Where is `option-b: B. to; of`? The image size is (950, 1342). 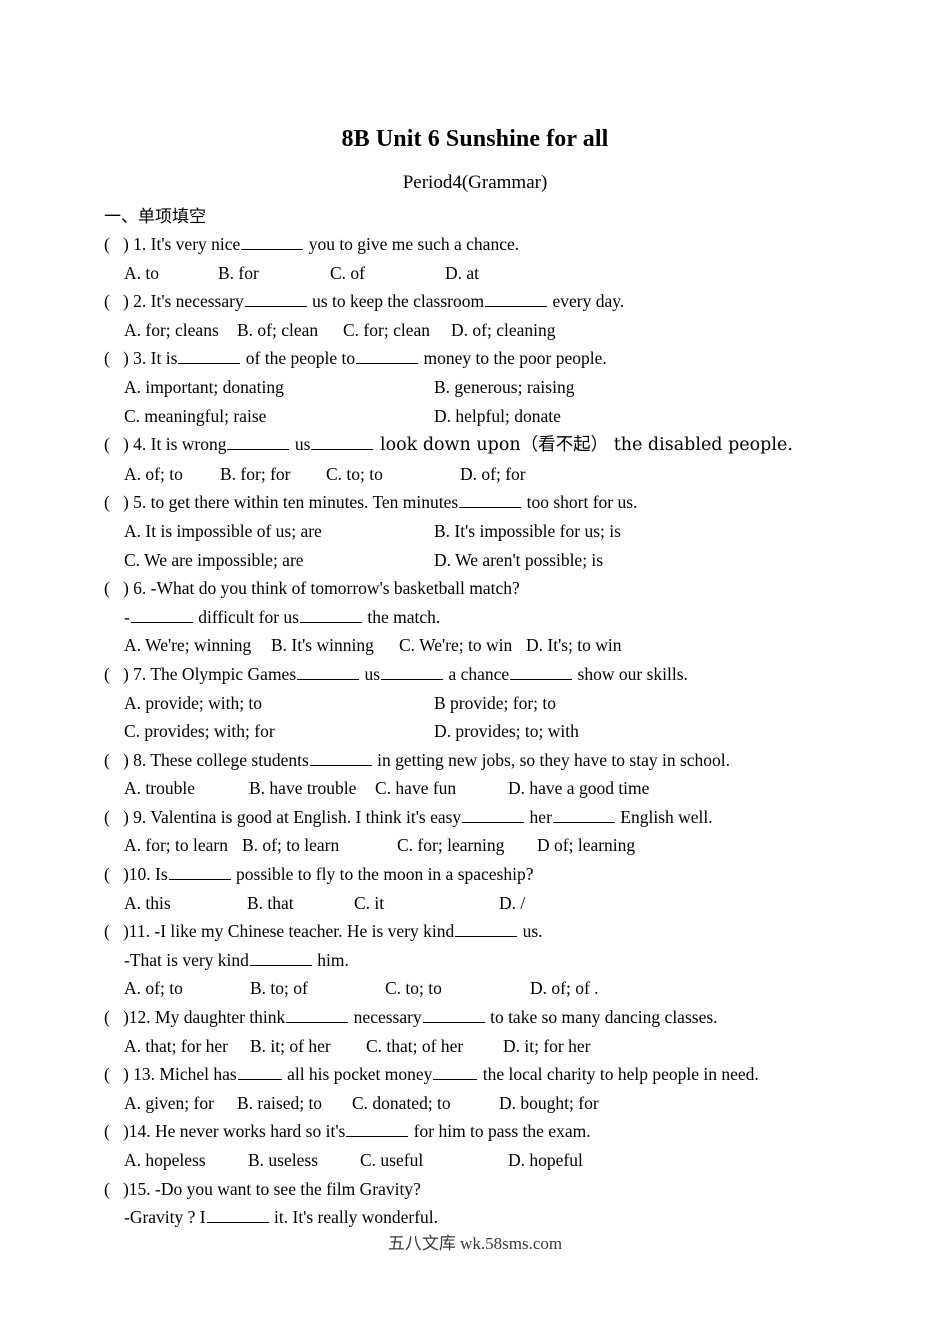
option-b: B. to; of is located at coordinates (317, 988).